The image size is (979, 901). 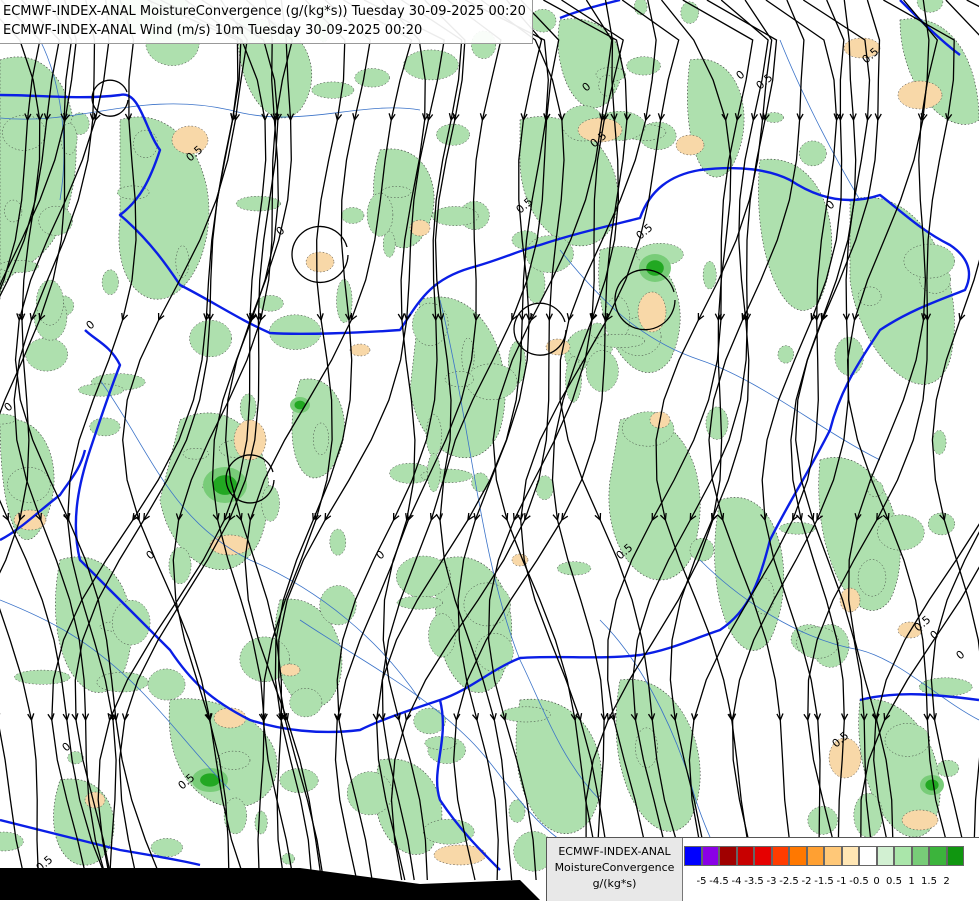 I want to click on legend-unit: g/(kg*s), so click(x=614, y=883).